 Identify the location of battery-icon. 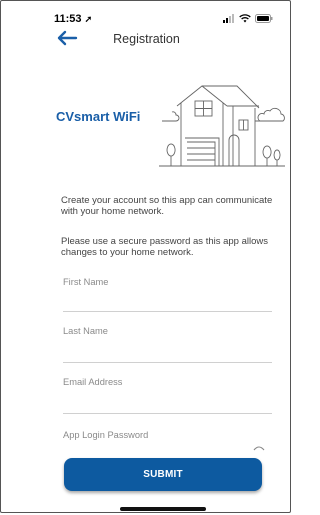
(264, 18).